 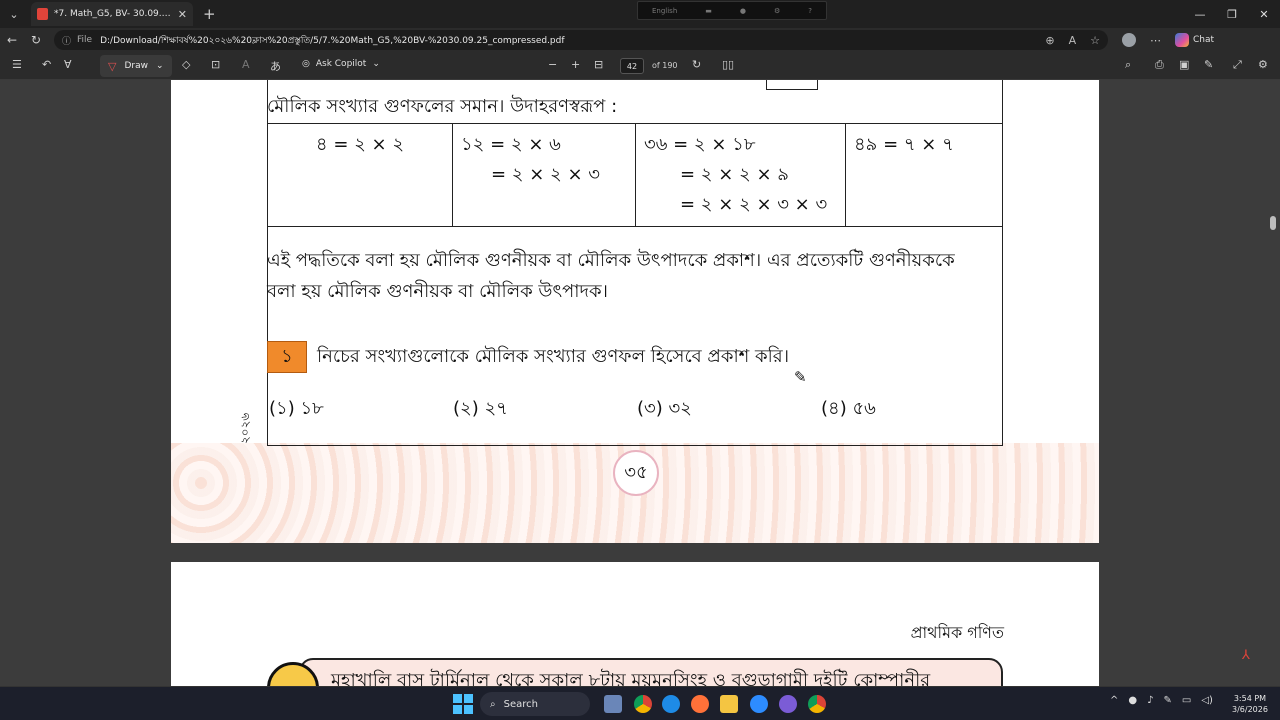 I want to click on draw-button: ▽ Draw ⌄, so click(x=136, y=66).